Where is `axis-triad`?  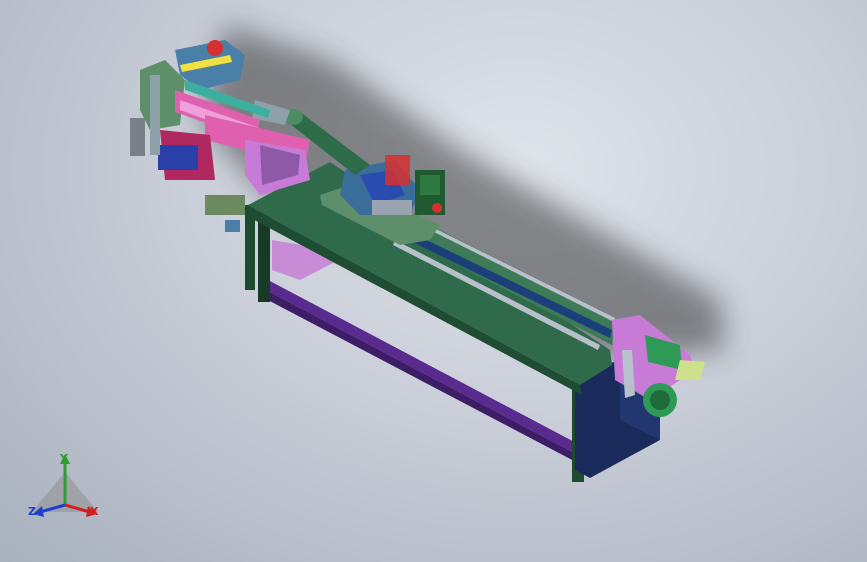
axis-triad is located at coordinates (75, 495).